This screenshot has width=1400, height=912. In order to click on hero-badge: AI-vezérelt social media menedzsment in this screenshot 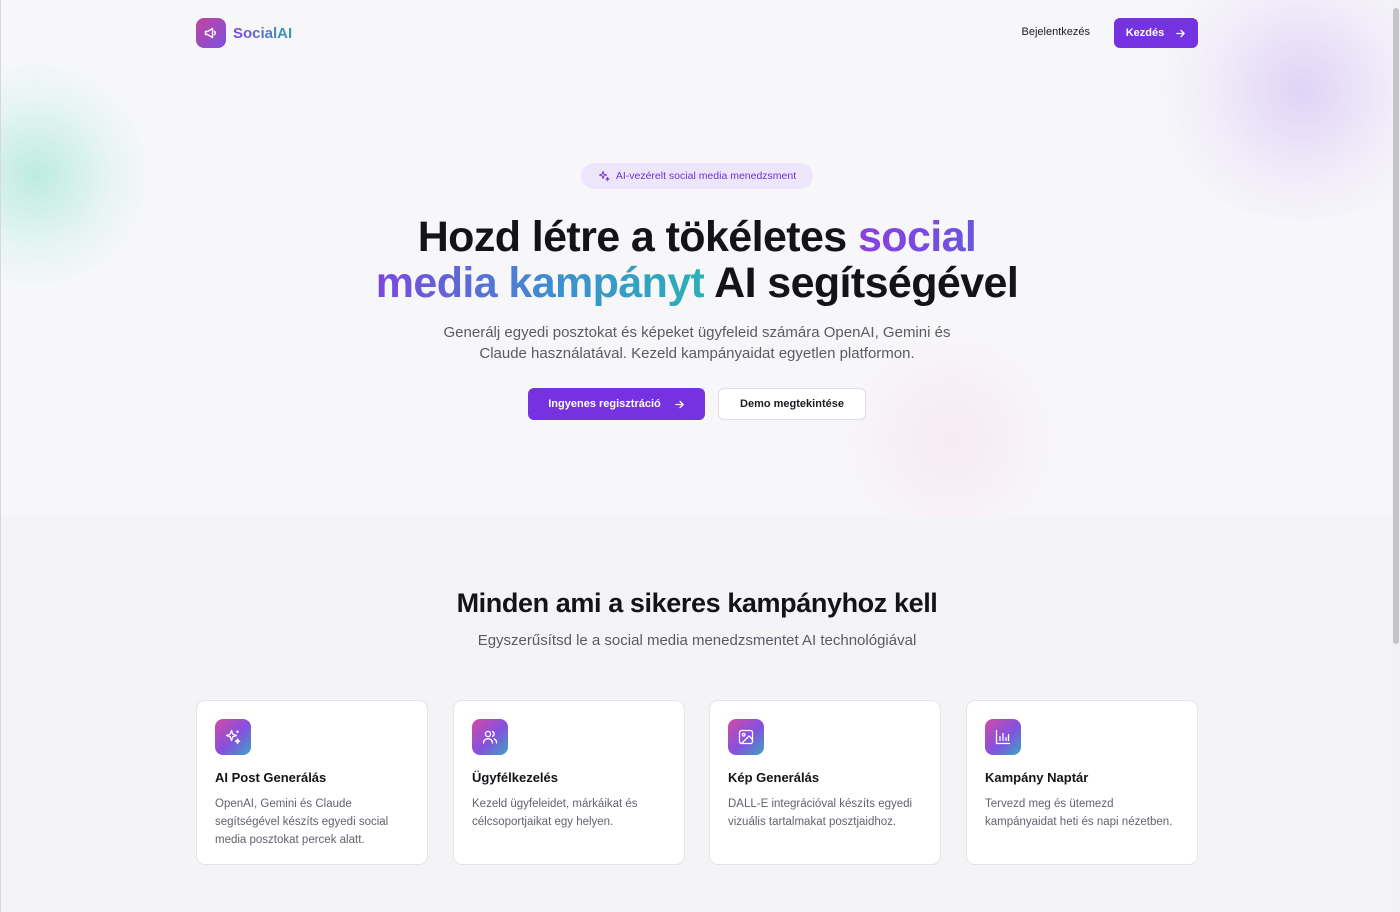, I will do `click(697, 176)`.